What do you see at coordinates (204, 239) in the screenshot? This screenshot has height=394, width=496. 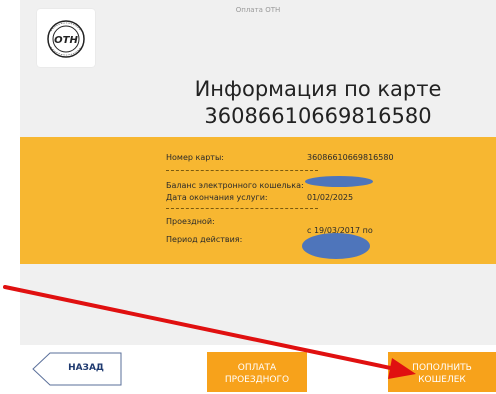 I see `period-label: Период действия:` at bounding box center [204, 239].